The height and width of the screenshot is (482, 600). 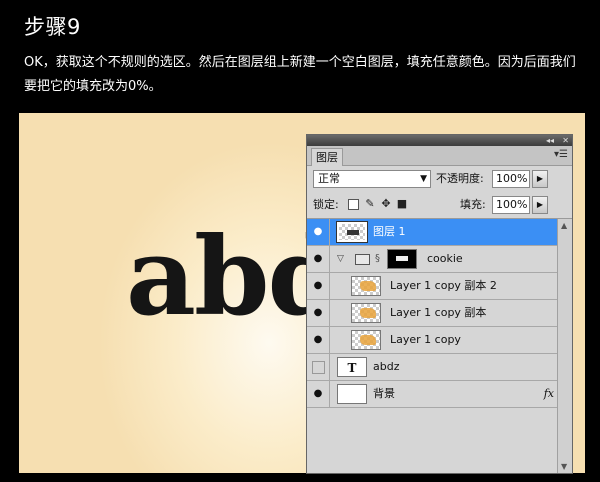 What do you see at coordinates (362, 259) in the screenshot?
I see `folder-icon` at bounding box center [362, 259].